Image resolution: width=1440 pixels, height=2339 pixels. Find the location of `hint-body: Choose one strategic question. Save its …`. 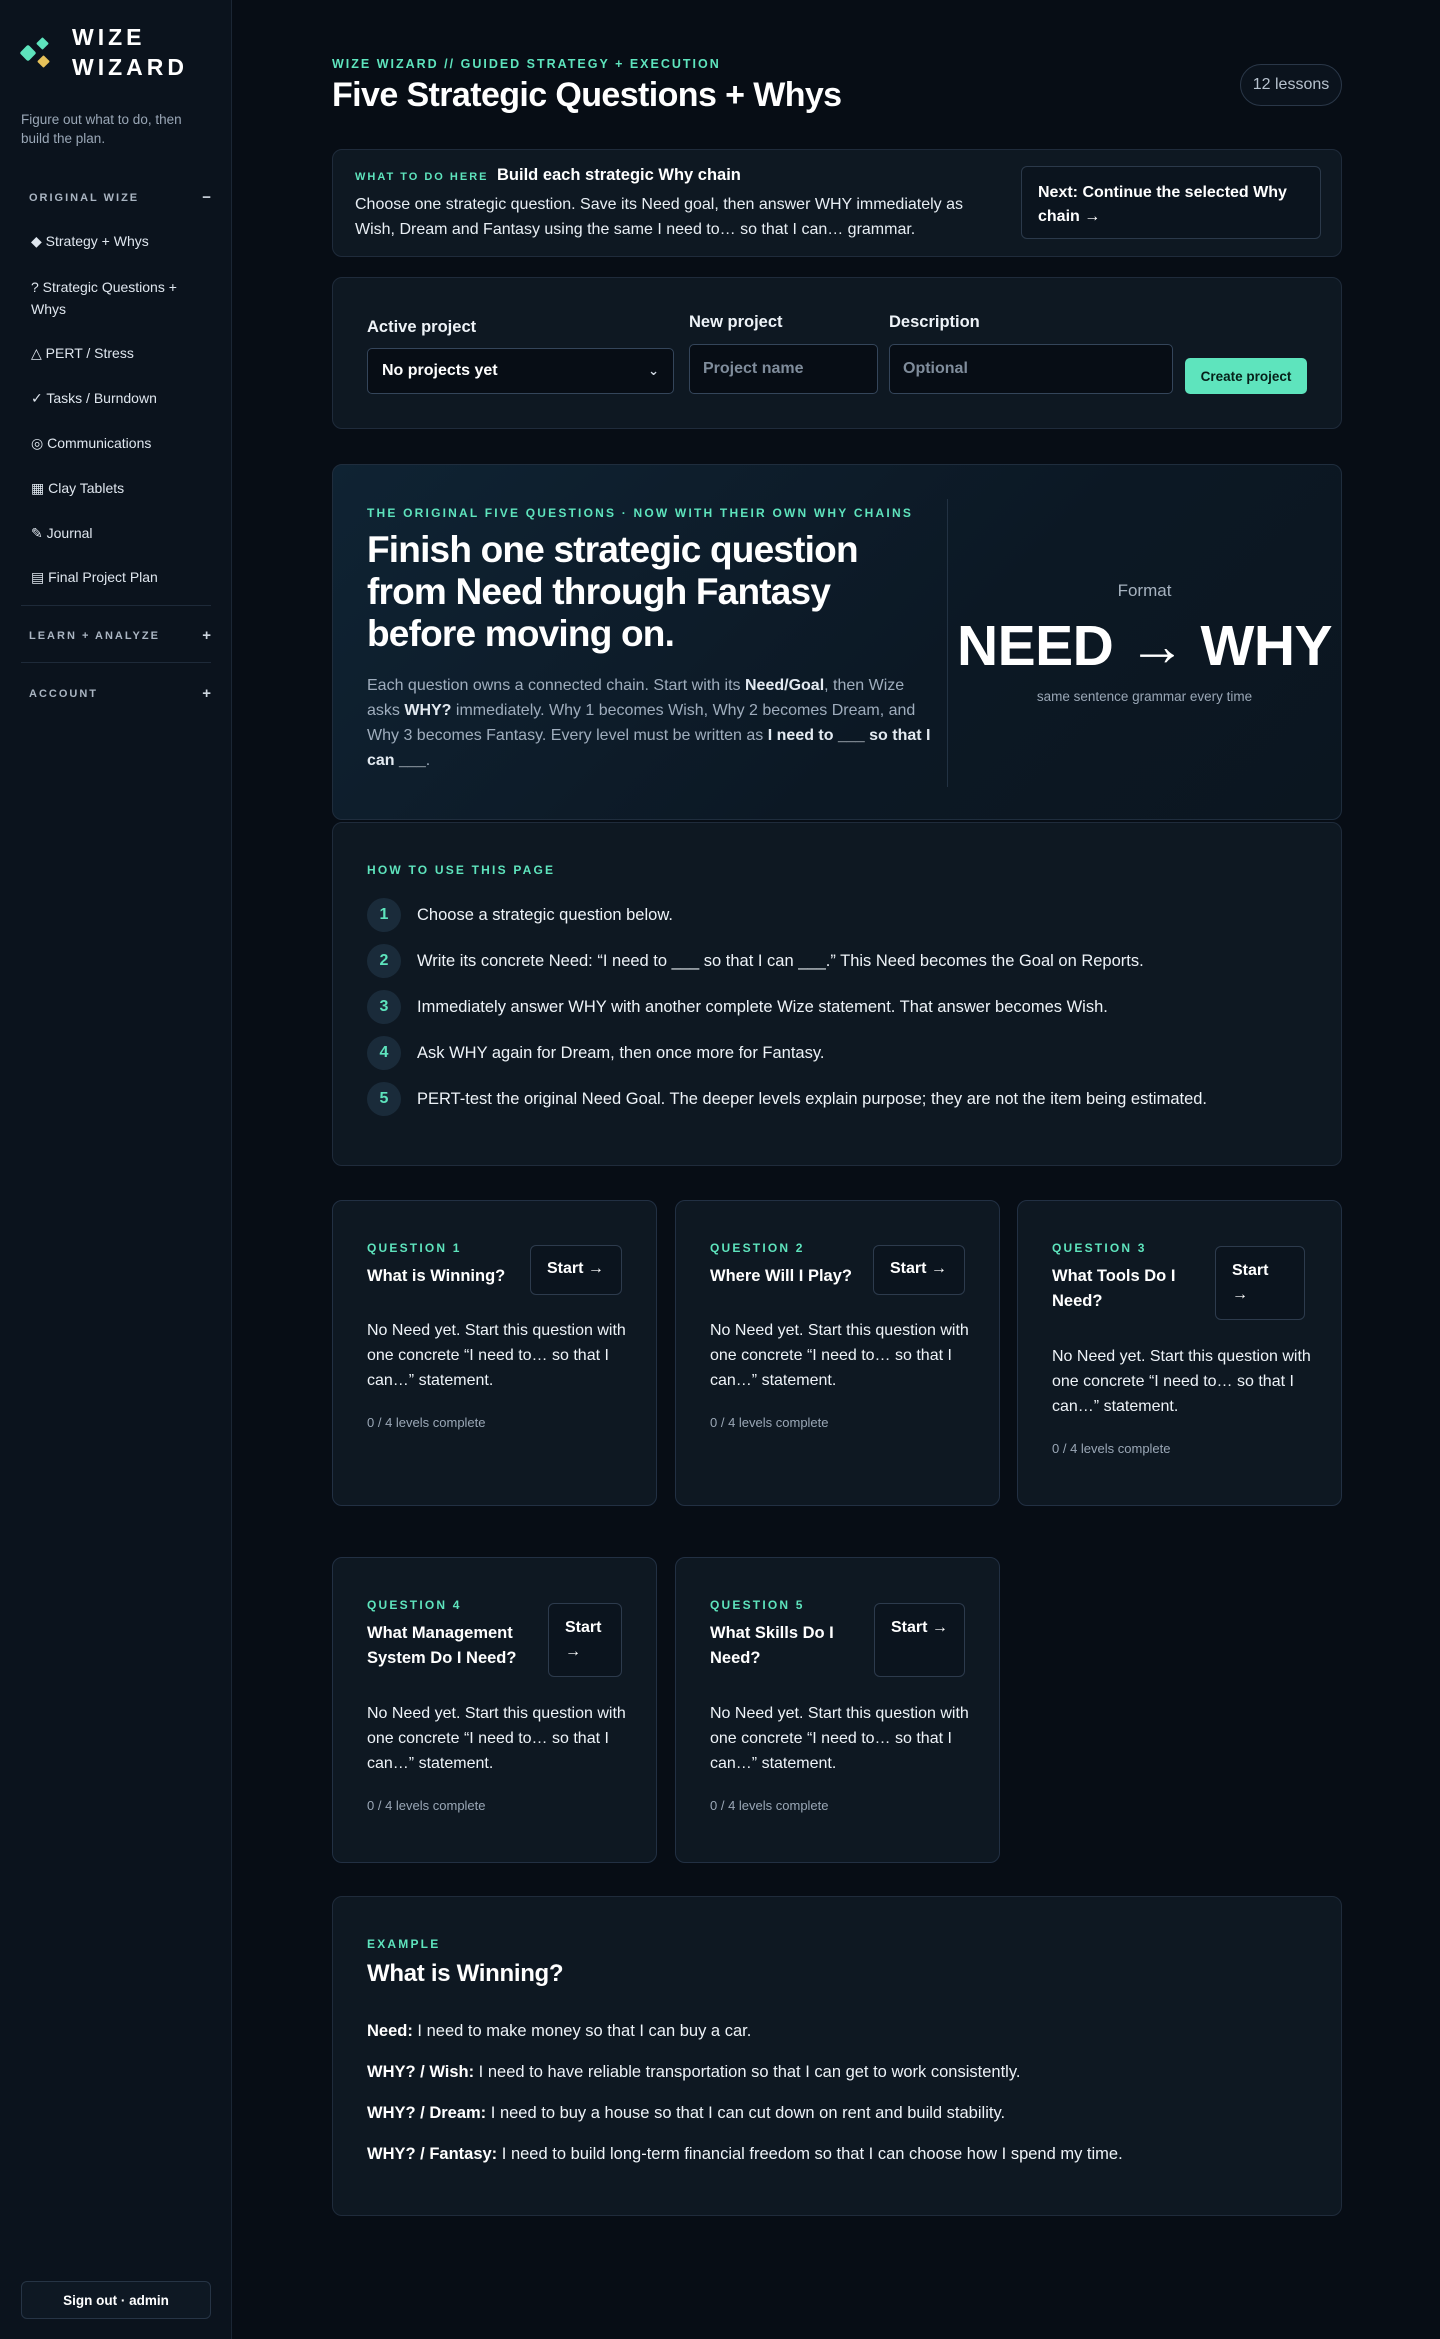

hint-body: Choose one strategic question. Save its … is located at coordinates (659, 217).